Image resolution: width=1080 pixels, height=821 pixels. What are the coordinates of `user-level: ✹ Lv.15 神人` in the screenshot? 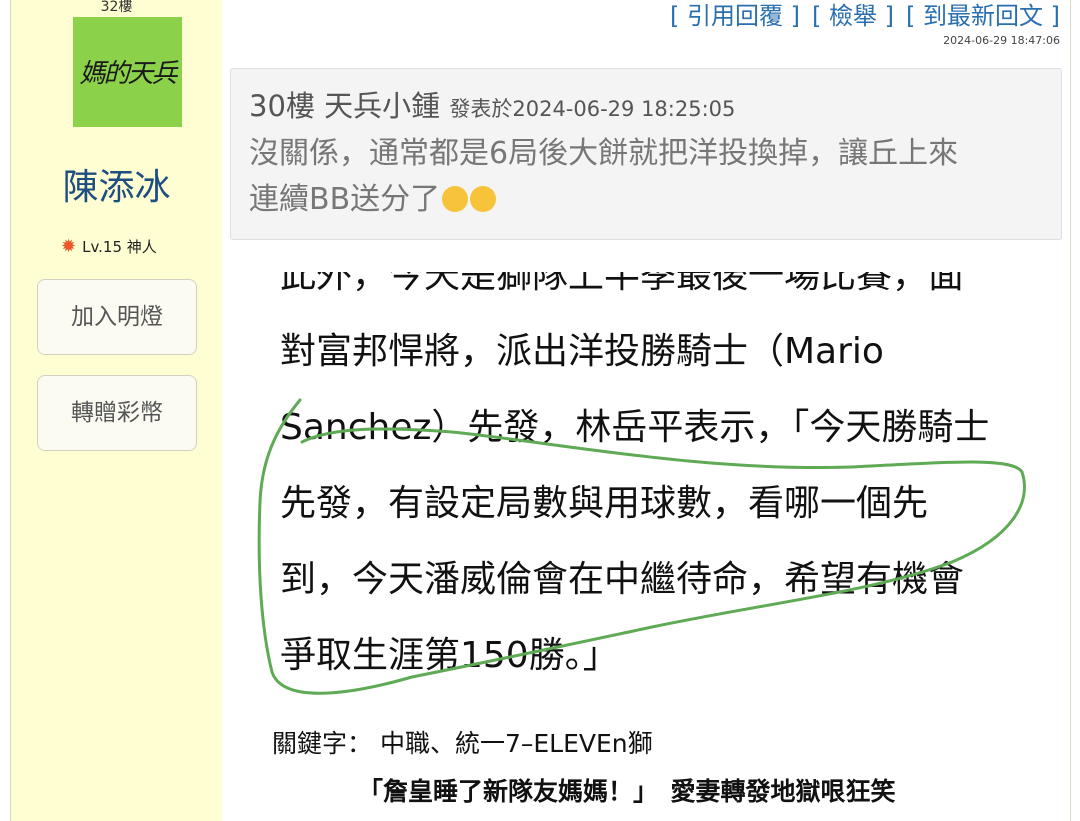 It's located at (109, 246).